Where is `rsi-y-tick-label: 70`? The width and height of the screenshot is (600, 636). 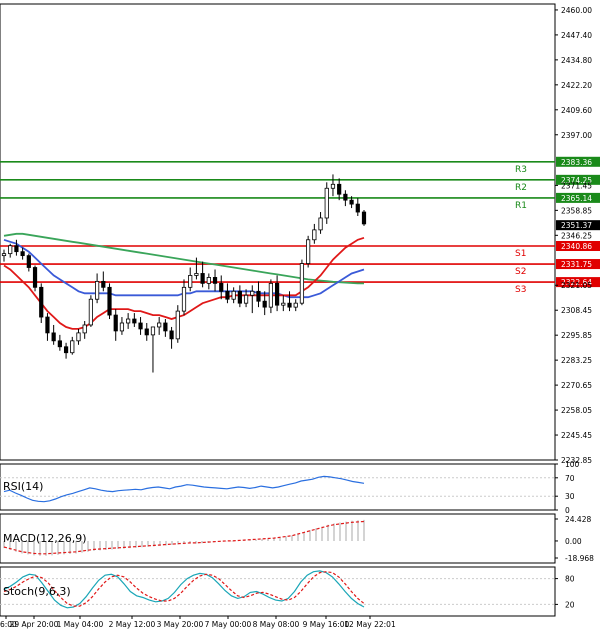
rsi-y-tick-label: 70 is located at coordinates (570, 478).